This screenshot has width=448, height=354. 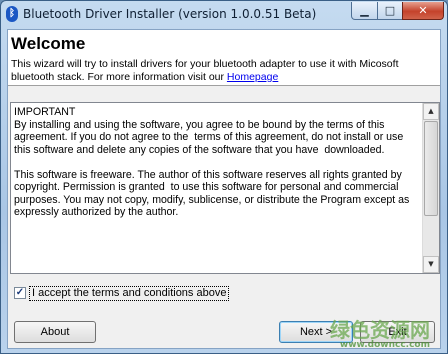 I want to click on next-button: Next >, so click(x=316, y=332).